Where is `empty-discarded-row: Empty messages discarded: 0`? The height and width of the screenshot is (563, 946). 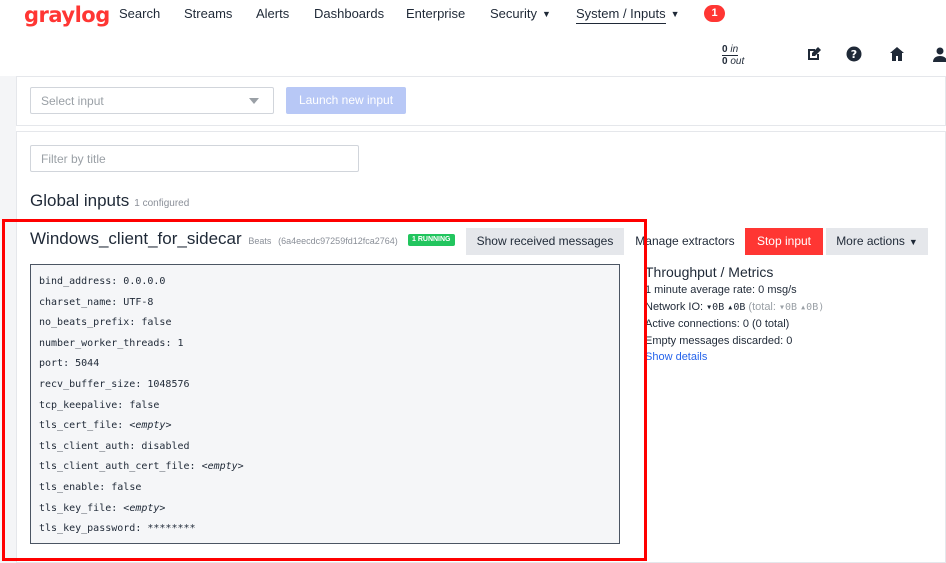
empty-discarded-row: Empty messages discarded: 0 is located at coordinates (790, 341).